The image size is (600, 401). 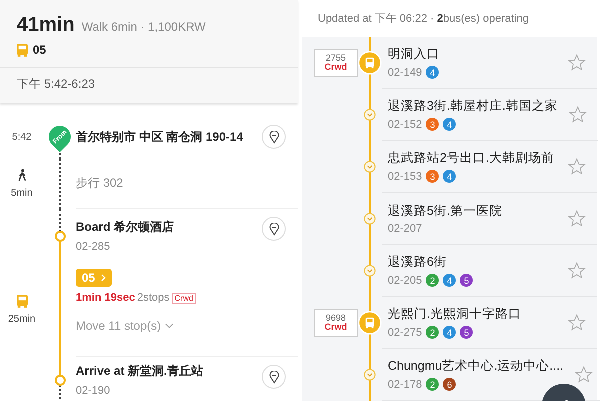 What do you see at coordinates (125, 227) in the screenshot?
I see `board-stop-name: Board 希尔顿酒店` at bounding box center [125, 227].